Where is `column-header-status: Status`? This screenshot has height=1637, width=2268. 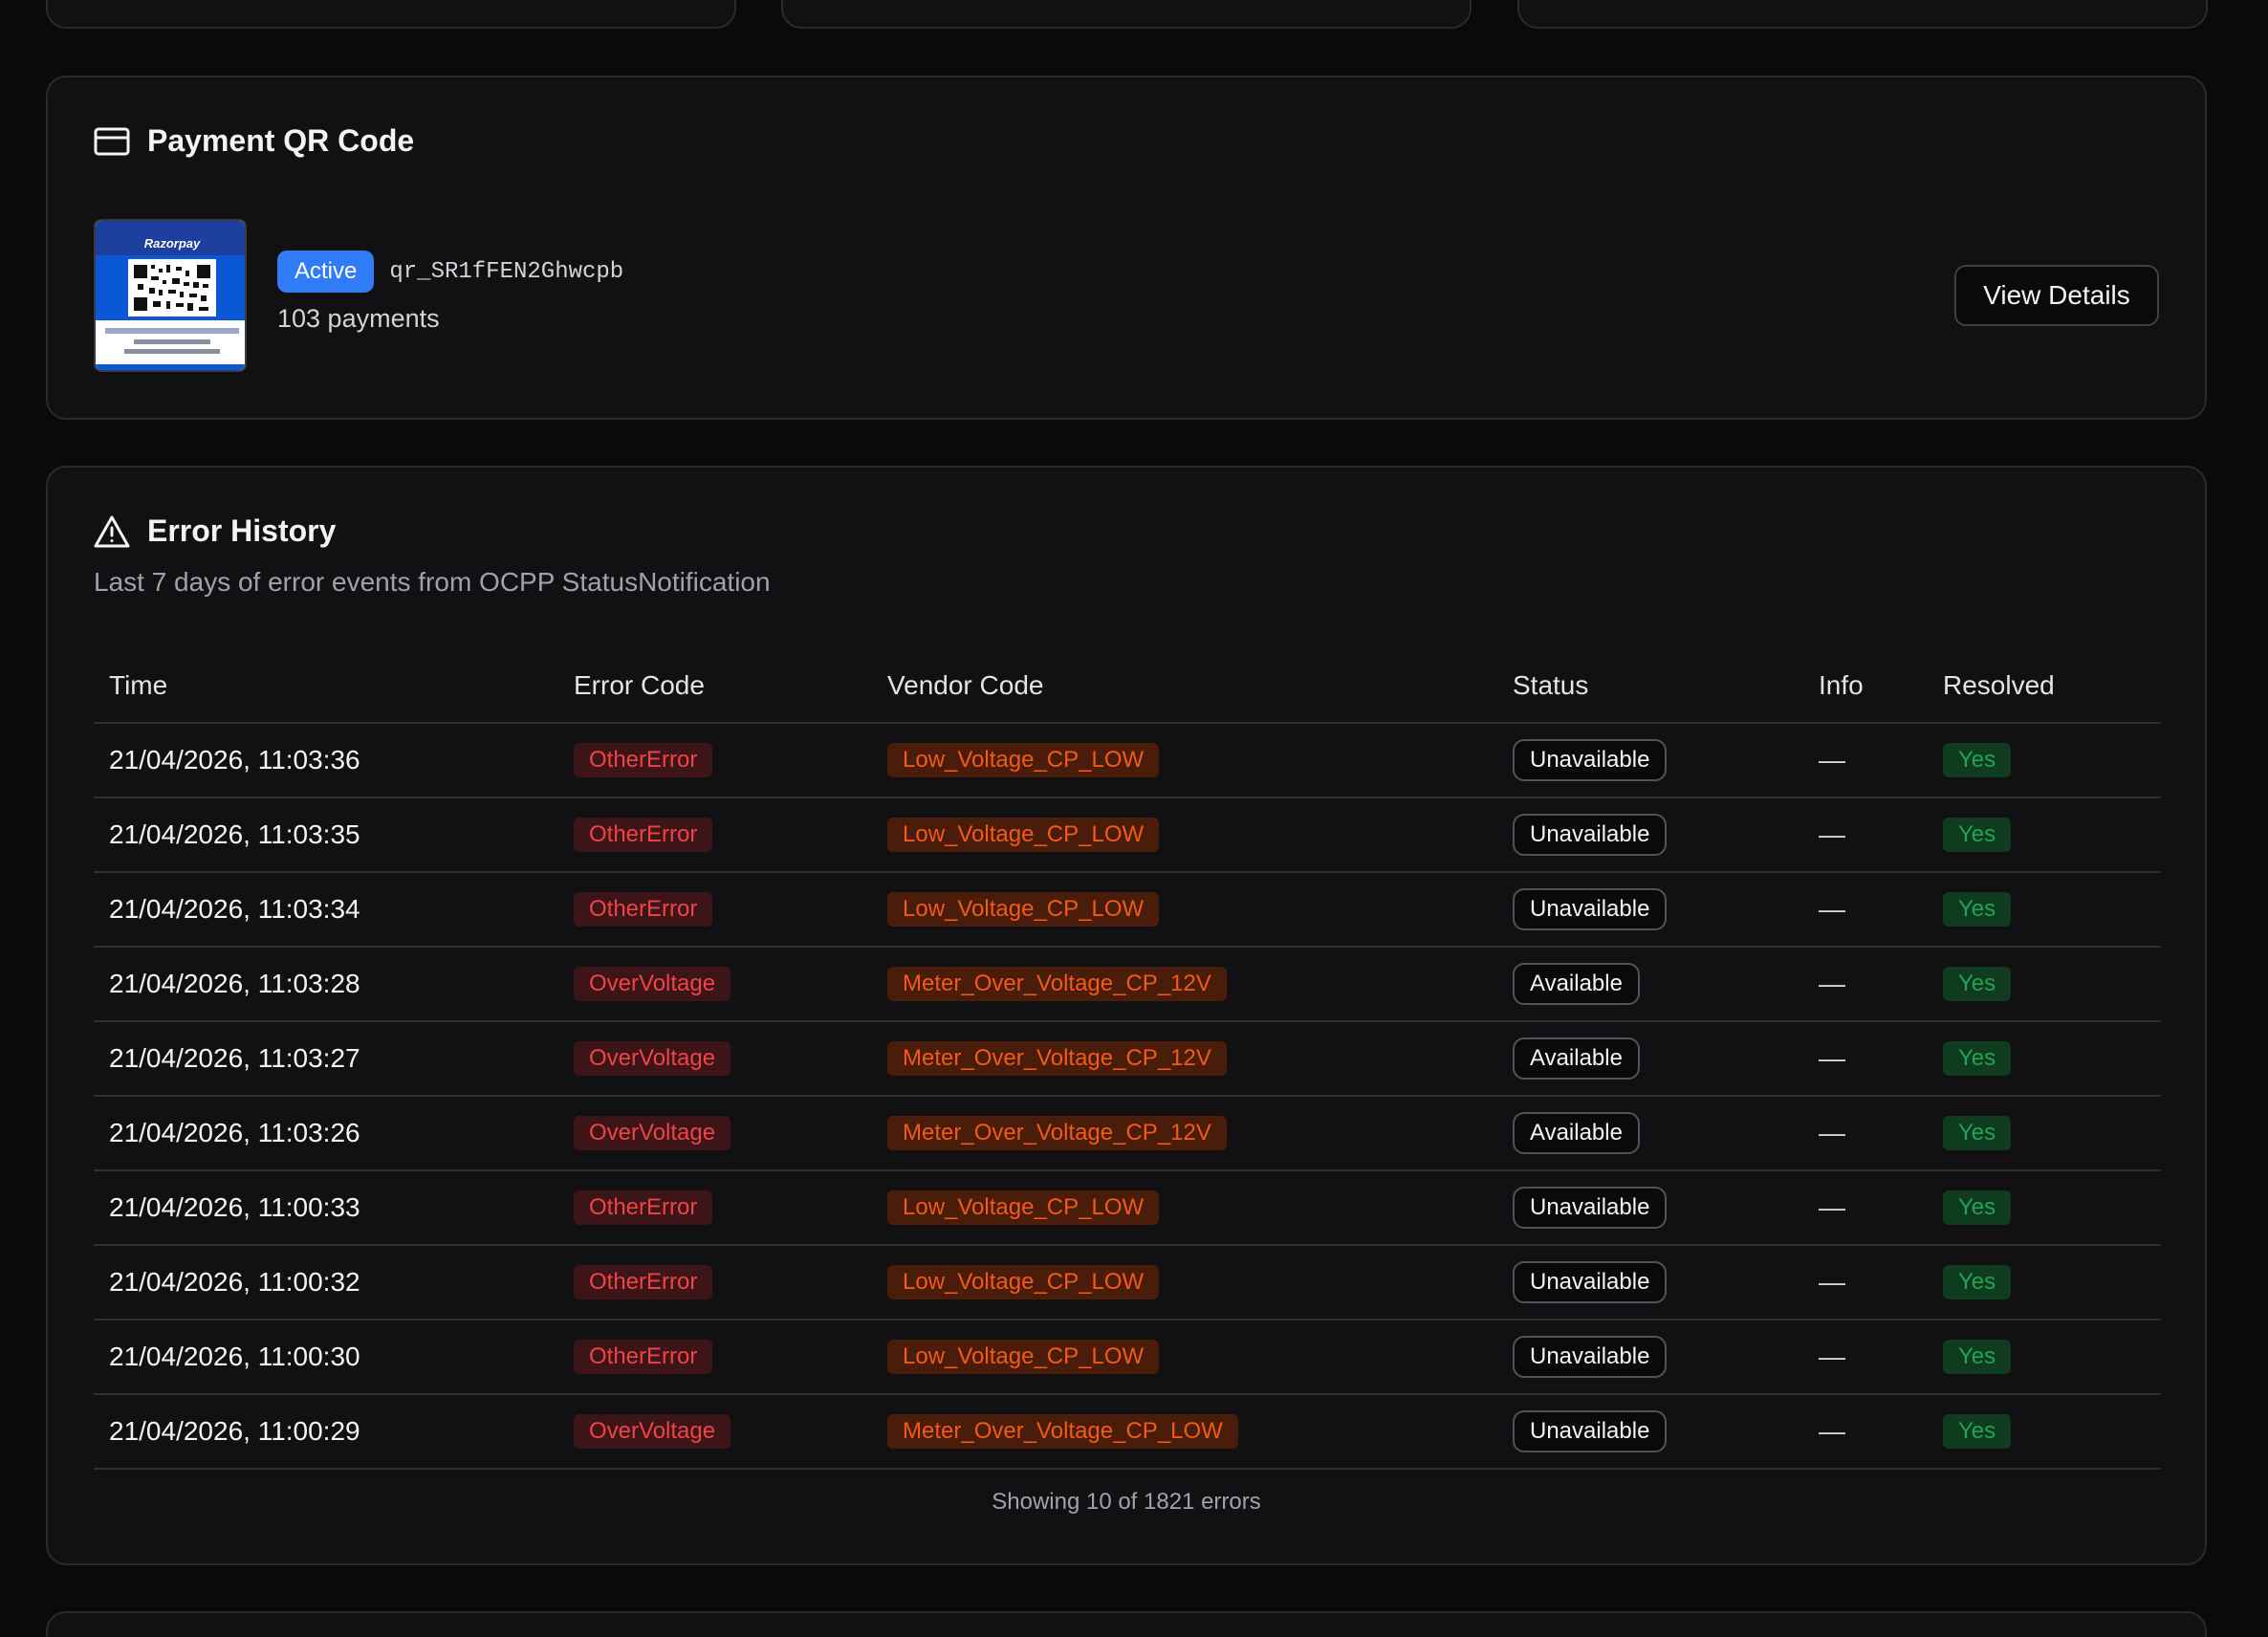
column-header-status: Status is located at coordinates (1550, 685).